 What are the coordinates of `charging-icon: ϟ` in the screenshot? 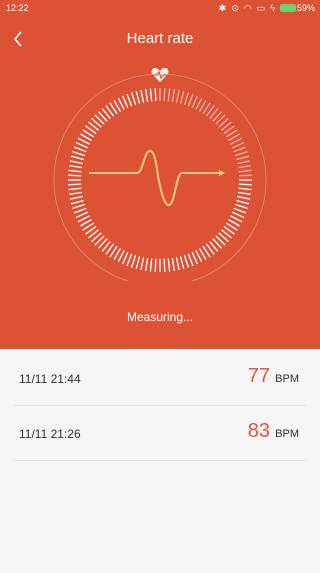 It's located at (272, 8).